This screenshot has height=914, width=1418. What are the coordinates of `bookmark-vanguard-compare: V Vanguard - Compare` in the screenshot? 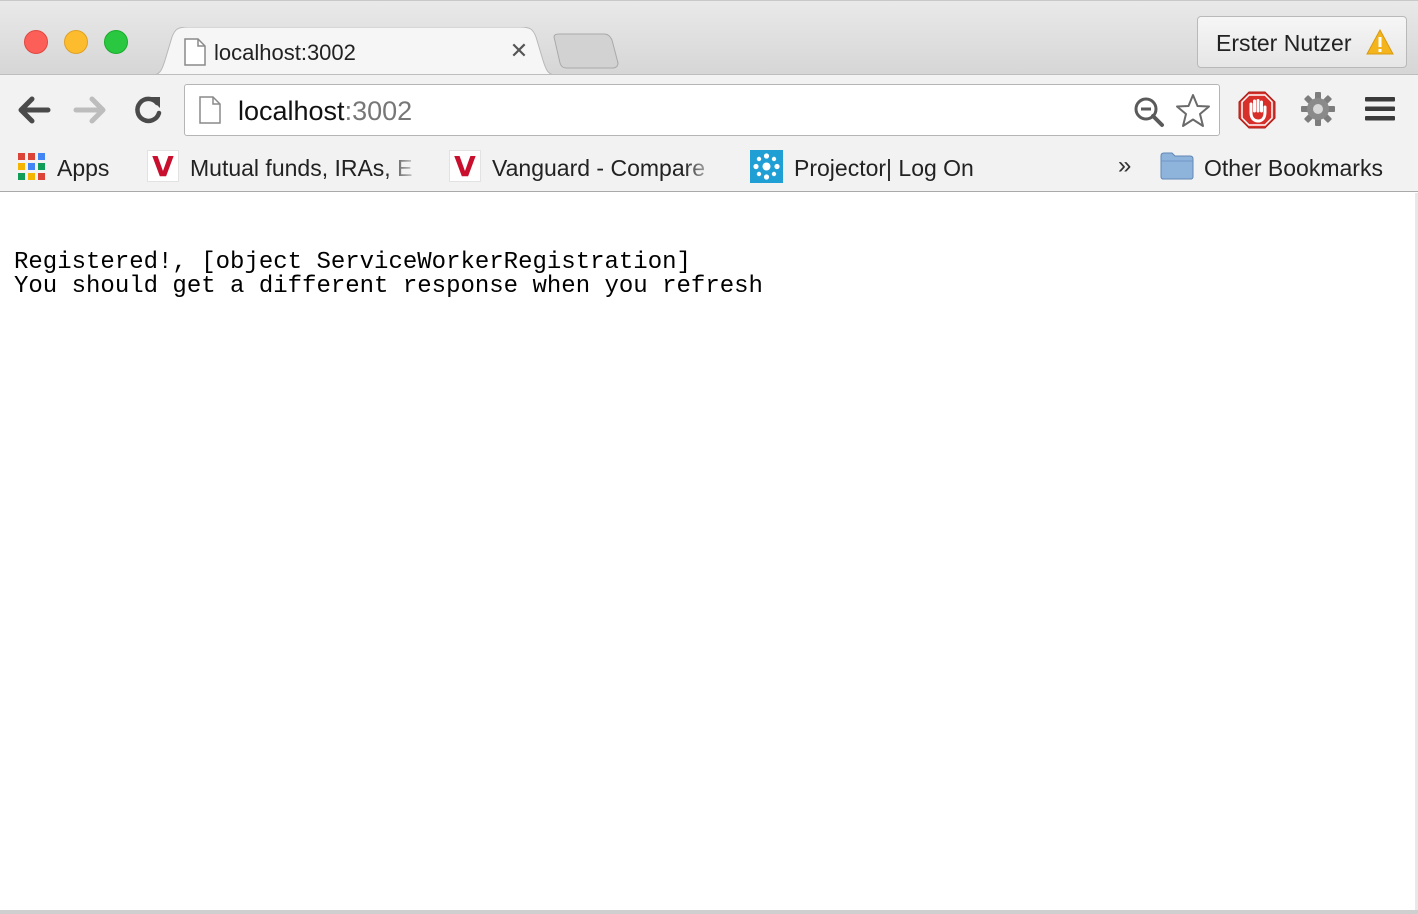 It's located at (587, 166).